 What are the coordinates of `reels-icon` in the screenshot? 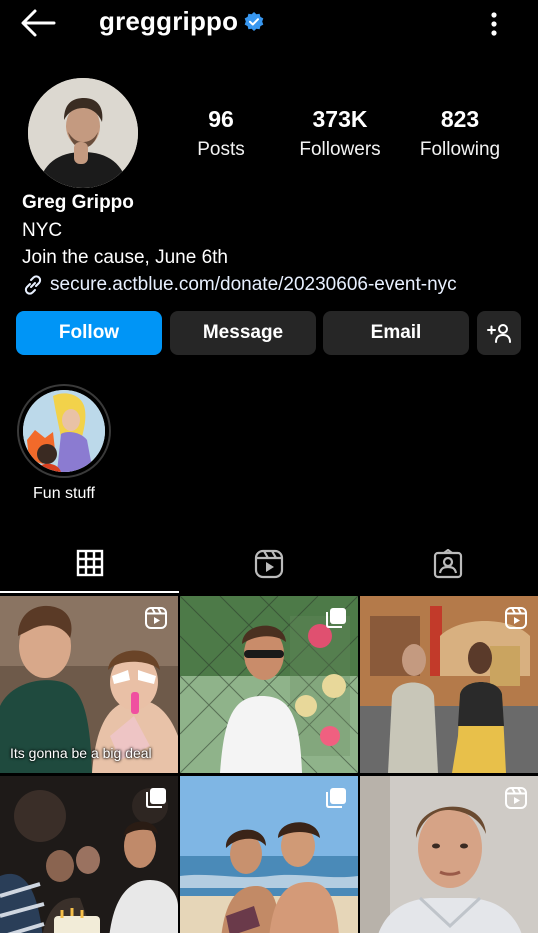 It's located at (268, 564).